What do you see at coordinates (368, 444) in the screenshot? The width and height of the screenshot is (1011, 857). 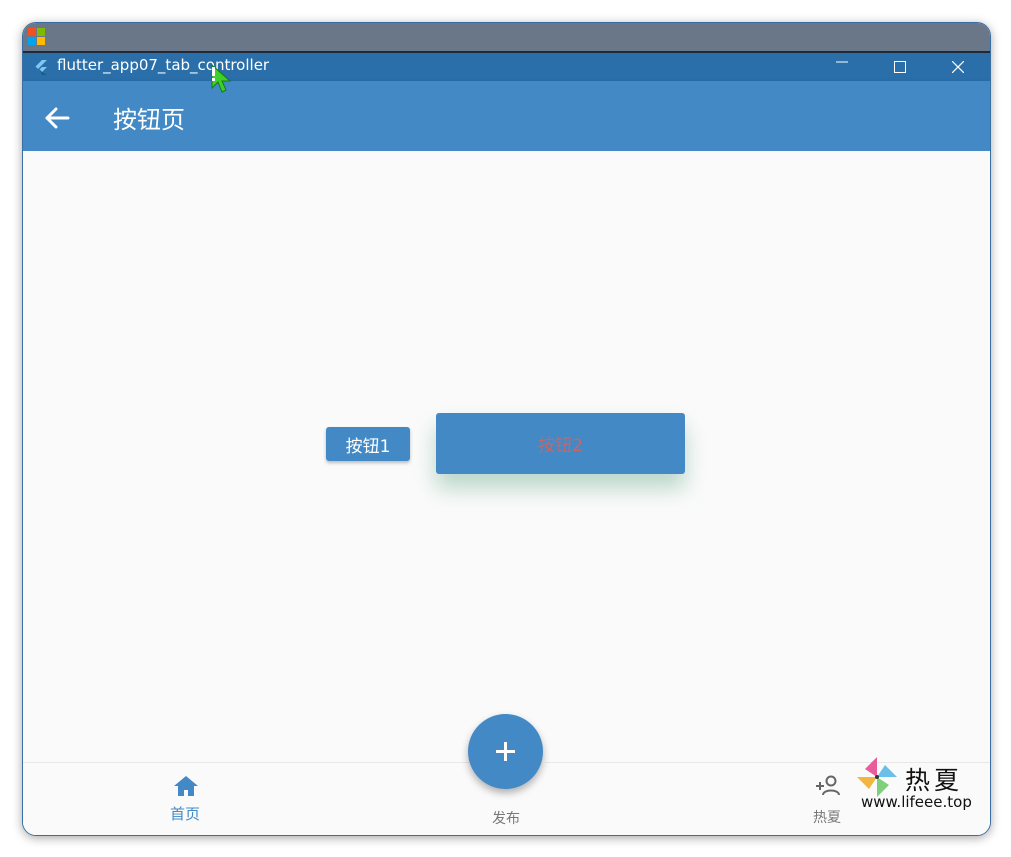 I see `button-1: 按钮1` at bounding box center [368, 444].